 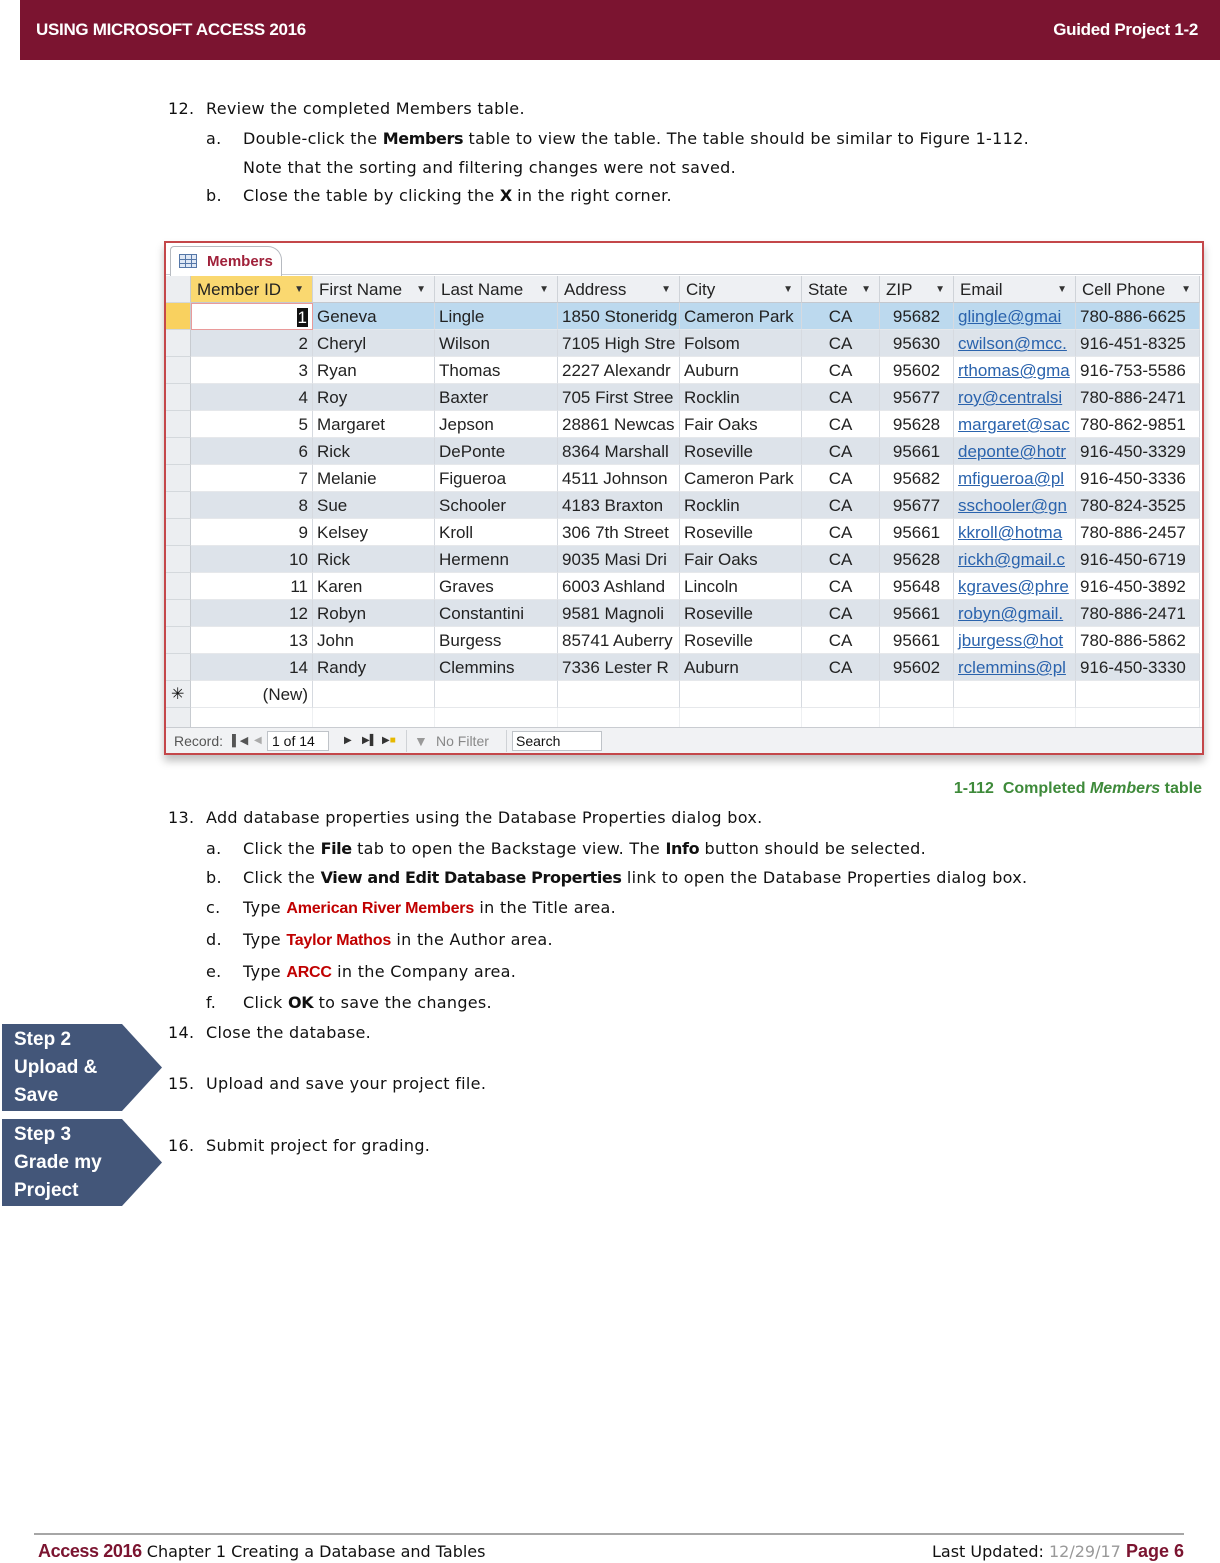 What do you see at coordinates (496, 559) in the screenshot?
I see `table-cell: Hermenn` at bounding box center [496, 559].